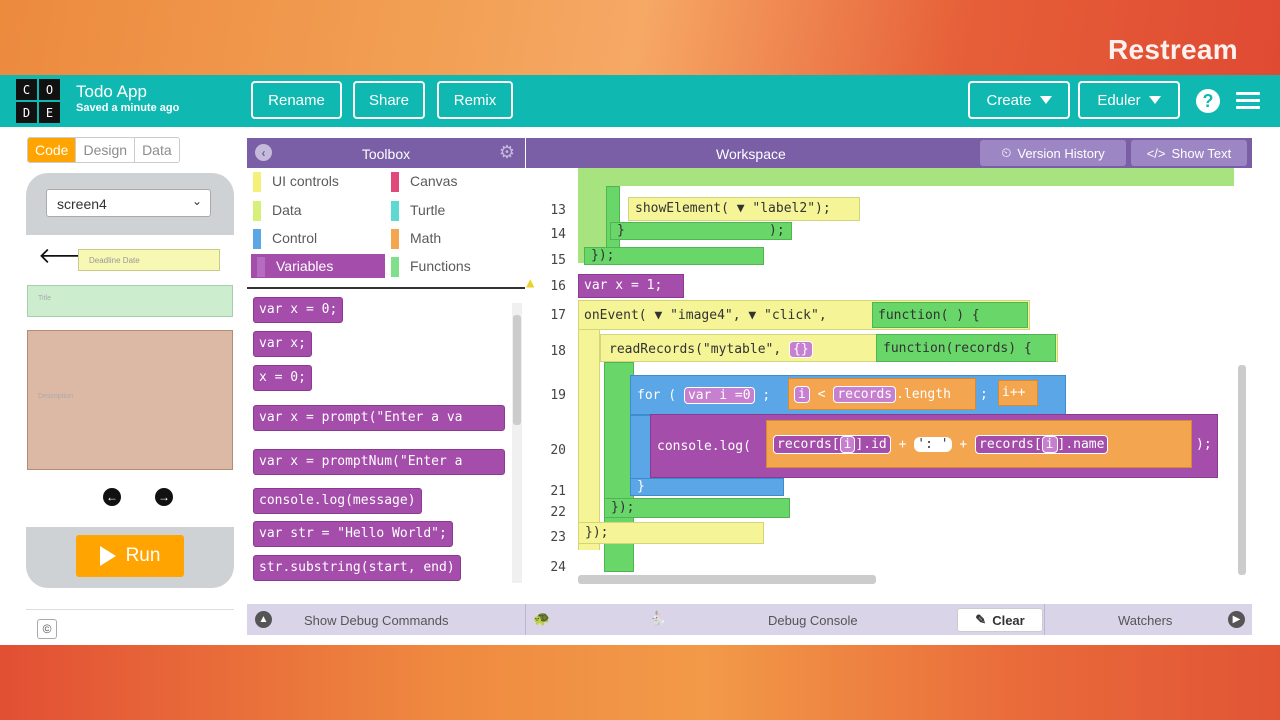 The width and height of the screenshot is (1280, 720). I want to click on records-id-expression: records[i].id, so click(832, 444).